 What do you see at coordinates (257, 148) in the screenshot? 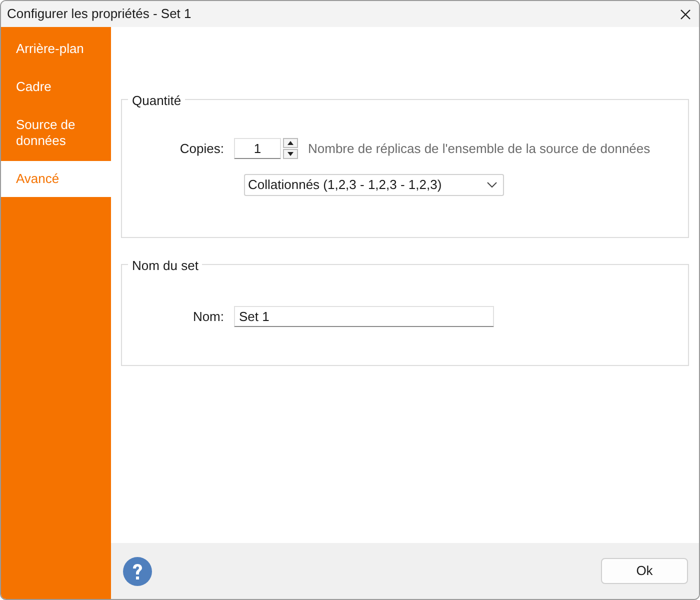
I see `copies-field: 1` at bounding box center [257, 148].